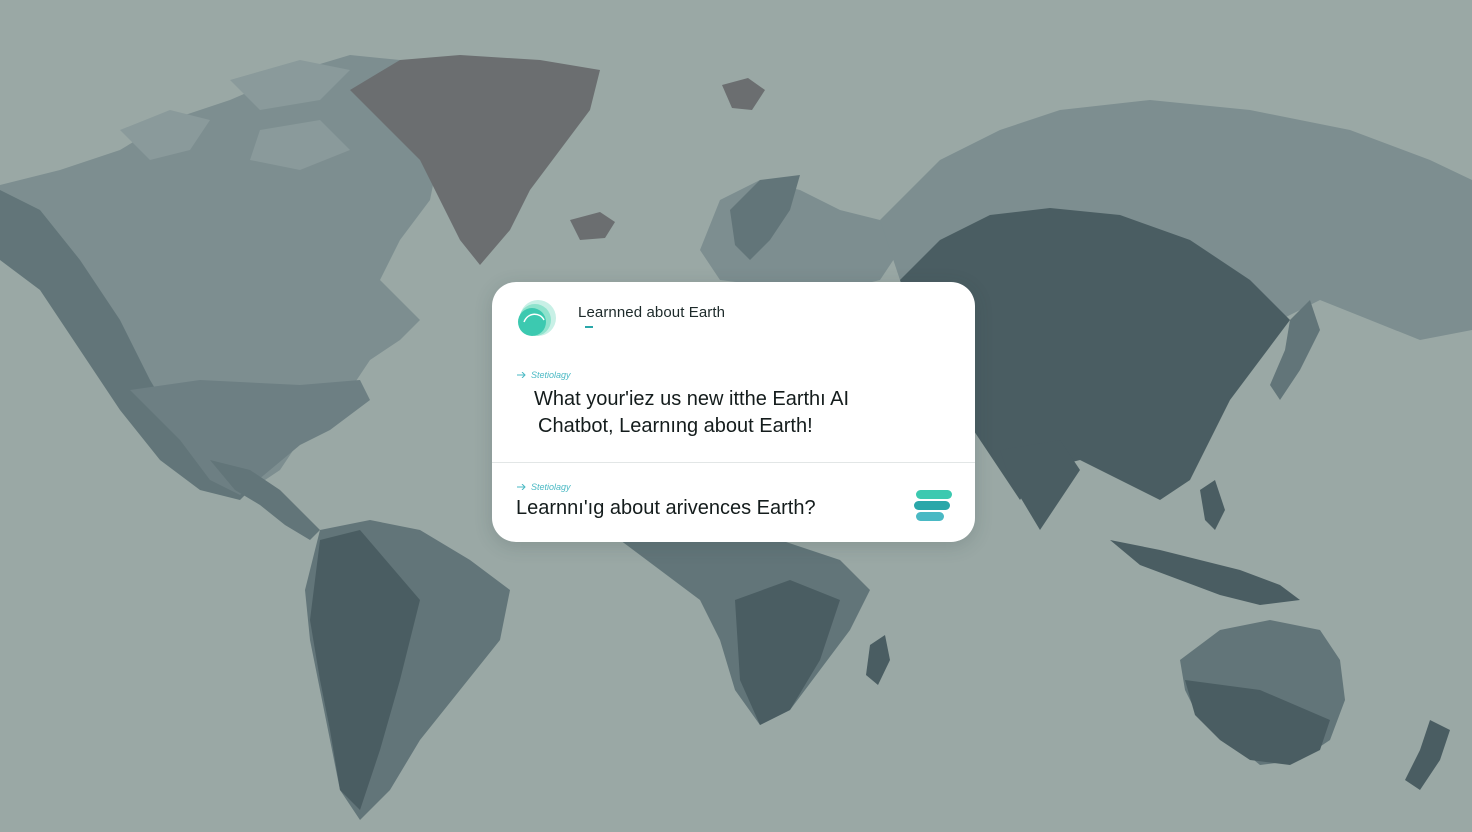  Describe the element at coordinates (551, 487) in the screenshot. I see `input-tag-label: Stetiolagy` at that location.